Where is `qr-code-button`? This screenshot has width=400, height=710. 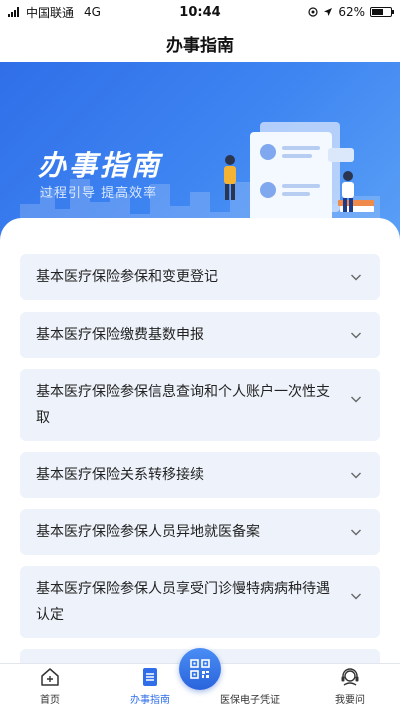 qr-code-button is located at coordinates (200, 669).